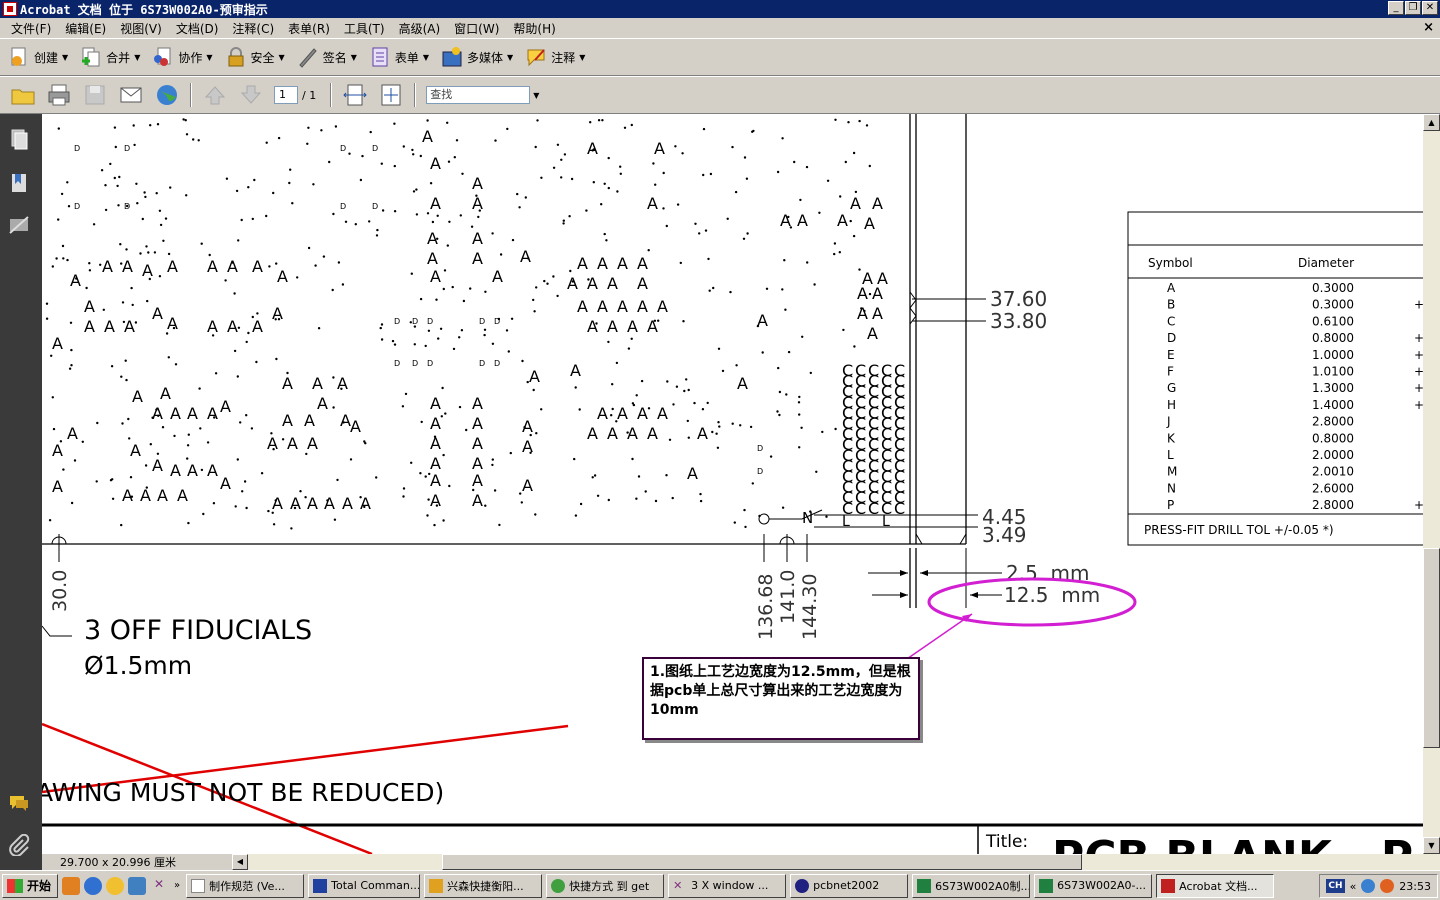  Describe the element at coordinates (1413, 8) in the screenshot. I see `restore-button: ❐` at that location.